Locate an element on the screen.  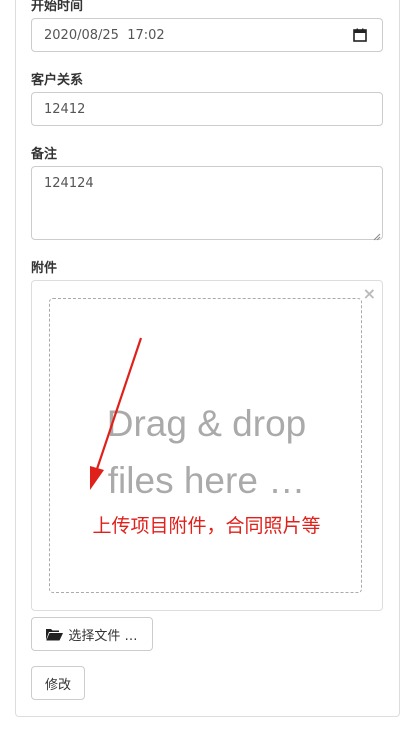
edit-button-label: 修改 is located at coordinates (57, 685).